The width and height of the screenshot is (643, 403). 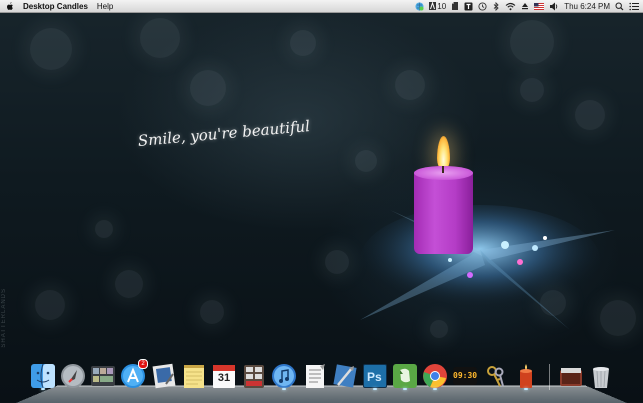 What do you see at coordinates (587, 6) in the screenshot?
I see `menu-clock: Thu 6:24 PM` at bounding box center [587, 6].